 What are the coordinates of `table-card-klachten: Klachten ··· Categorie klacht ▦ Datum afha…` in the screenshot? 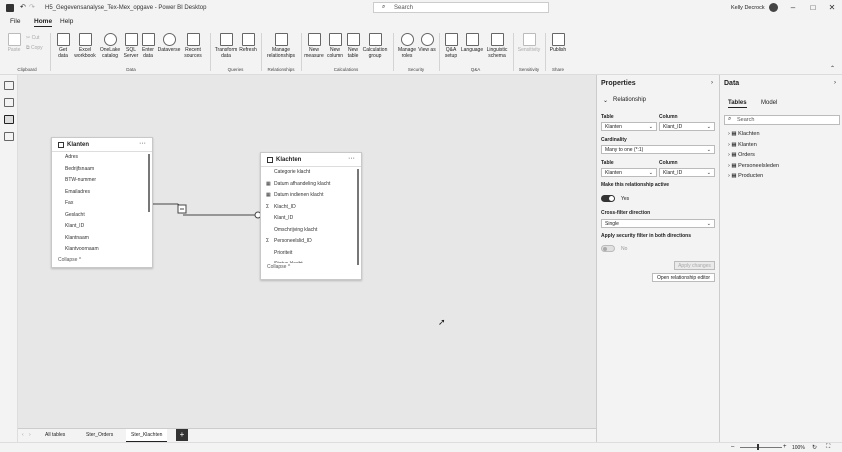 It's located at (311, 216).